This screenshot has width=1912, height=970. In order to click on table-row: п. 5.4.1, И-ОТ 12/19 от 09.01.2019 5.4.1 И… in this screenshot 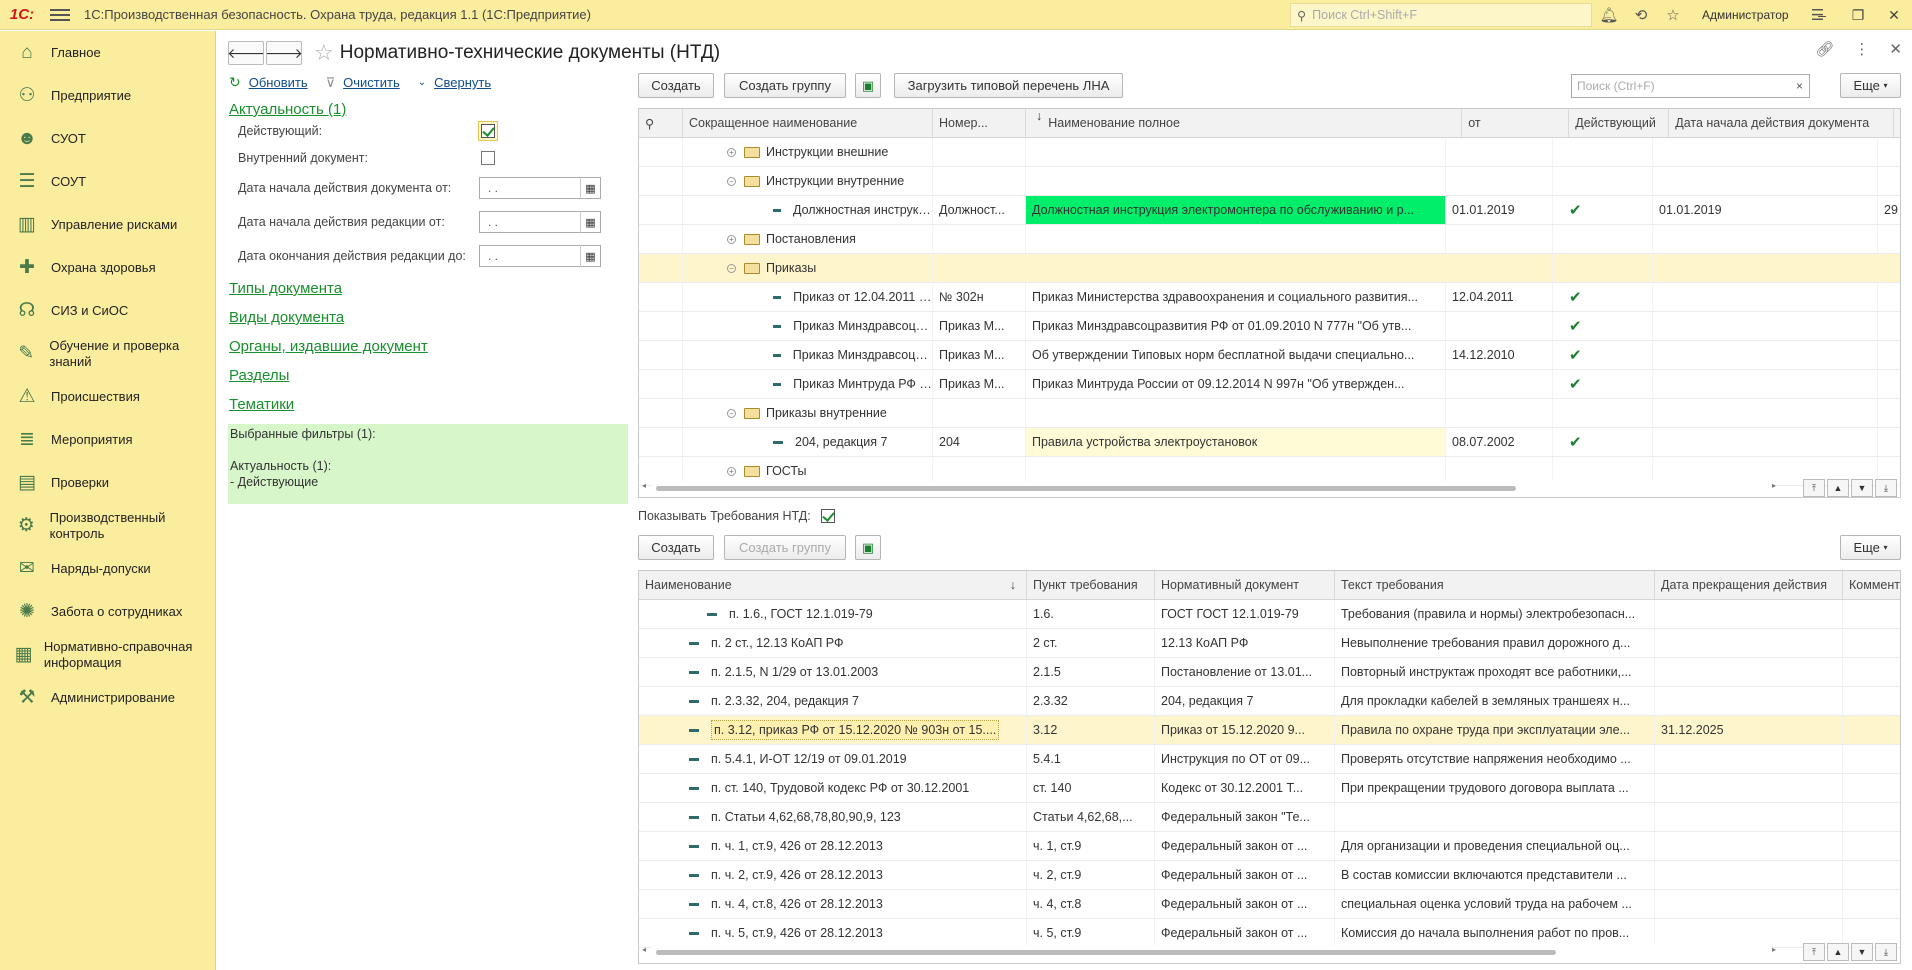, I will do `click(1269, 759)`.